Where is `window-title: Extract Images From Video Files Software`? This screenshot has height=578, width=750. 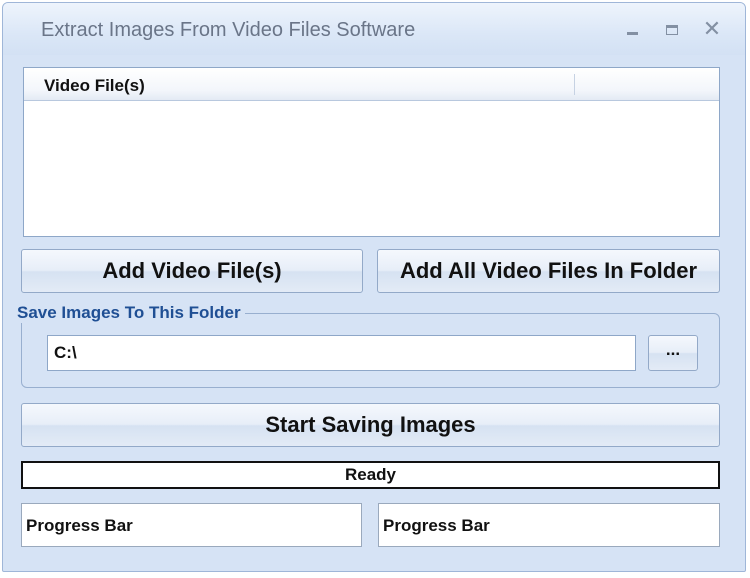
window-title: Extract Images From Video Files Software is located at coordinates (228, 30).